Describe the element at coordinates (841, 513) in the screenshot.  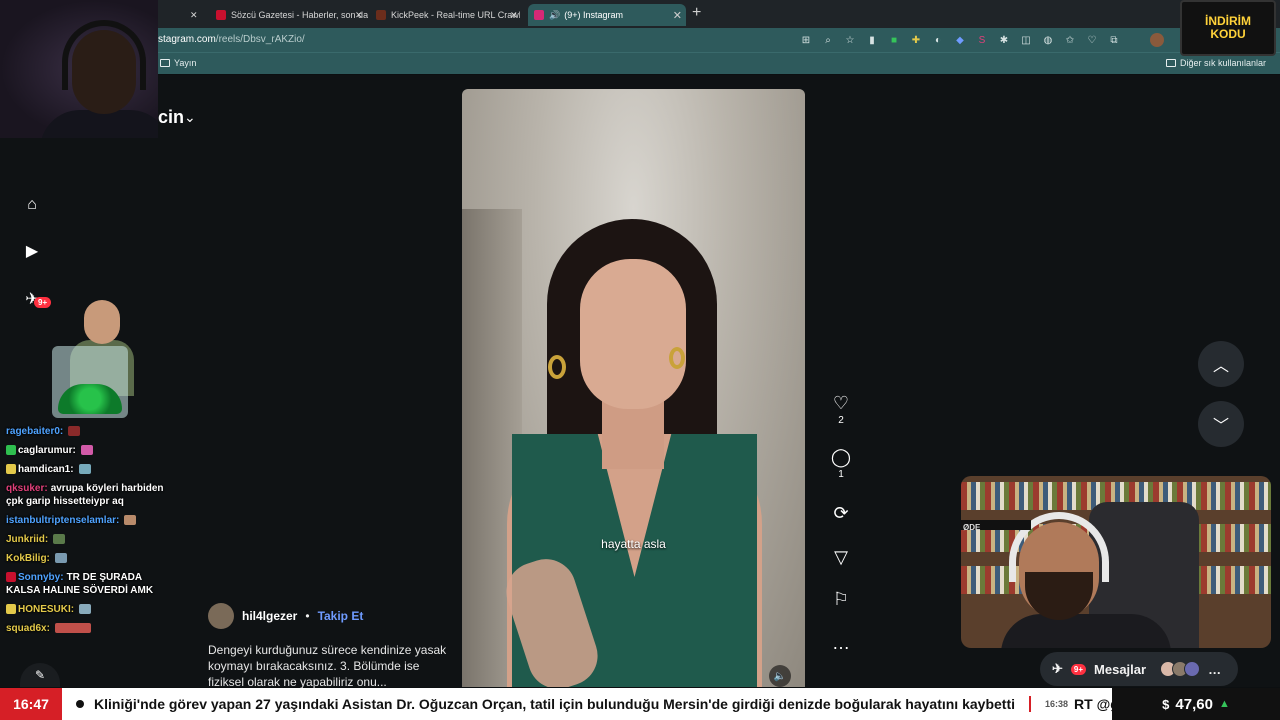
I see `repost-button: ⟳` at that location.